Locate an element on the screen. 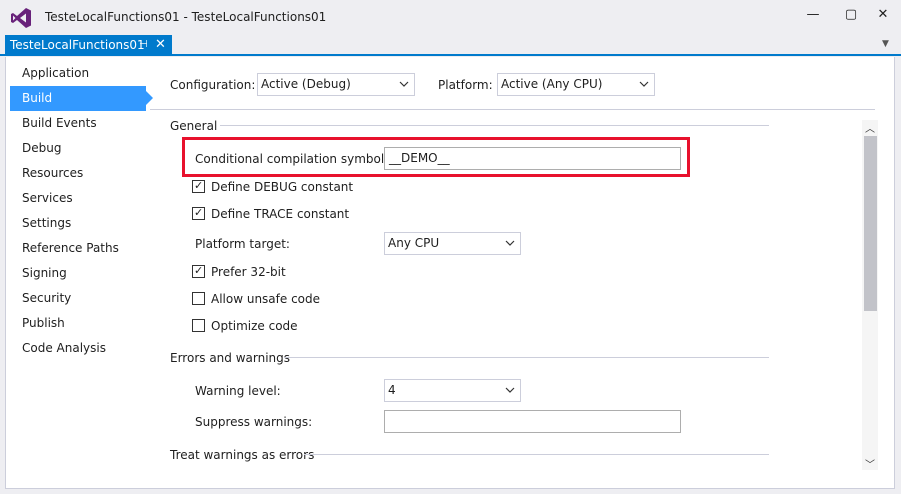 Image resolution: width=901 pixels, height=494 pixels. pin-icon: ⊣ is located at coordinates (145, 45).